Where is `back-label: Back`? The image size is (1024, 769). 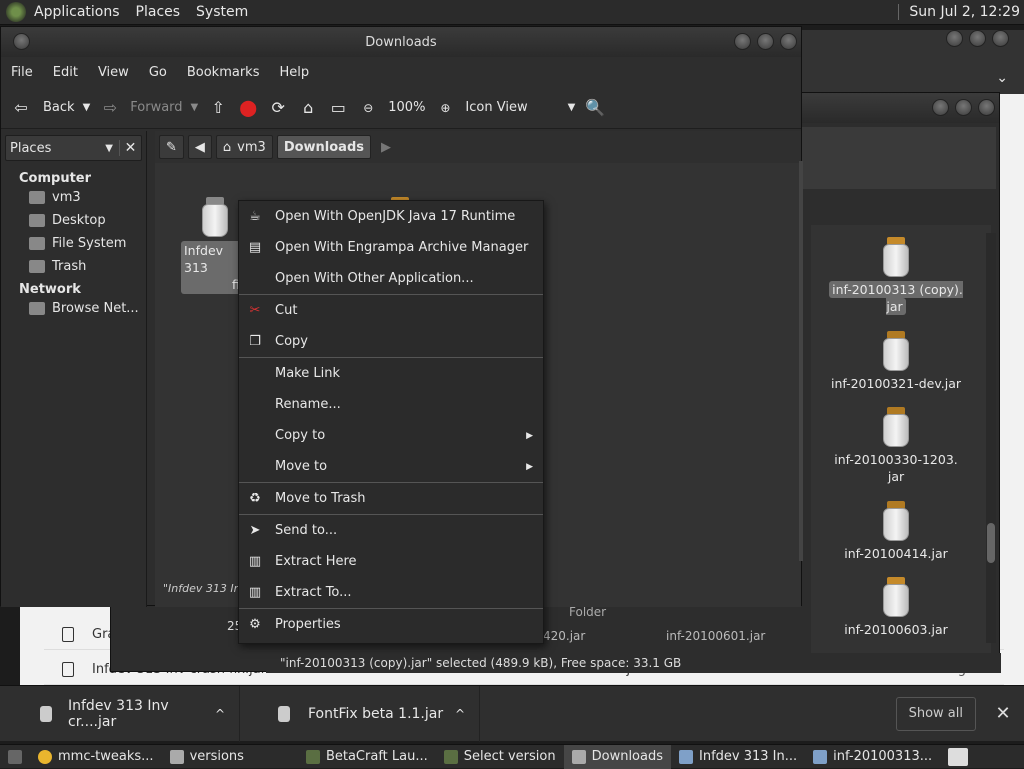 back-label: Back is located at coordinates (59, 107).